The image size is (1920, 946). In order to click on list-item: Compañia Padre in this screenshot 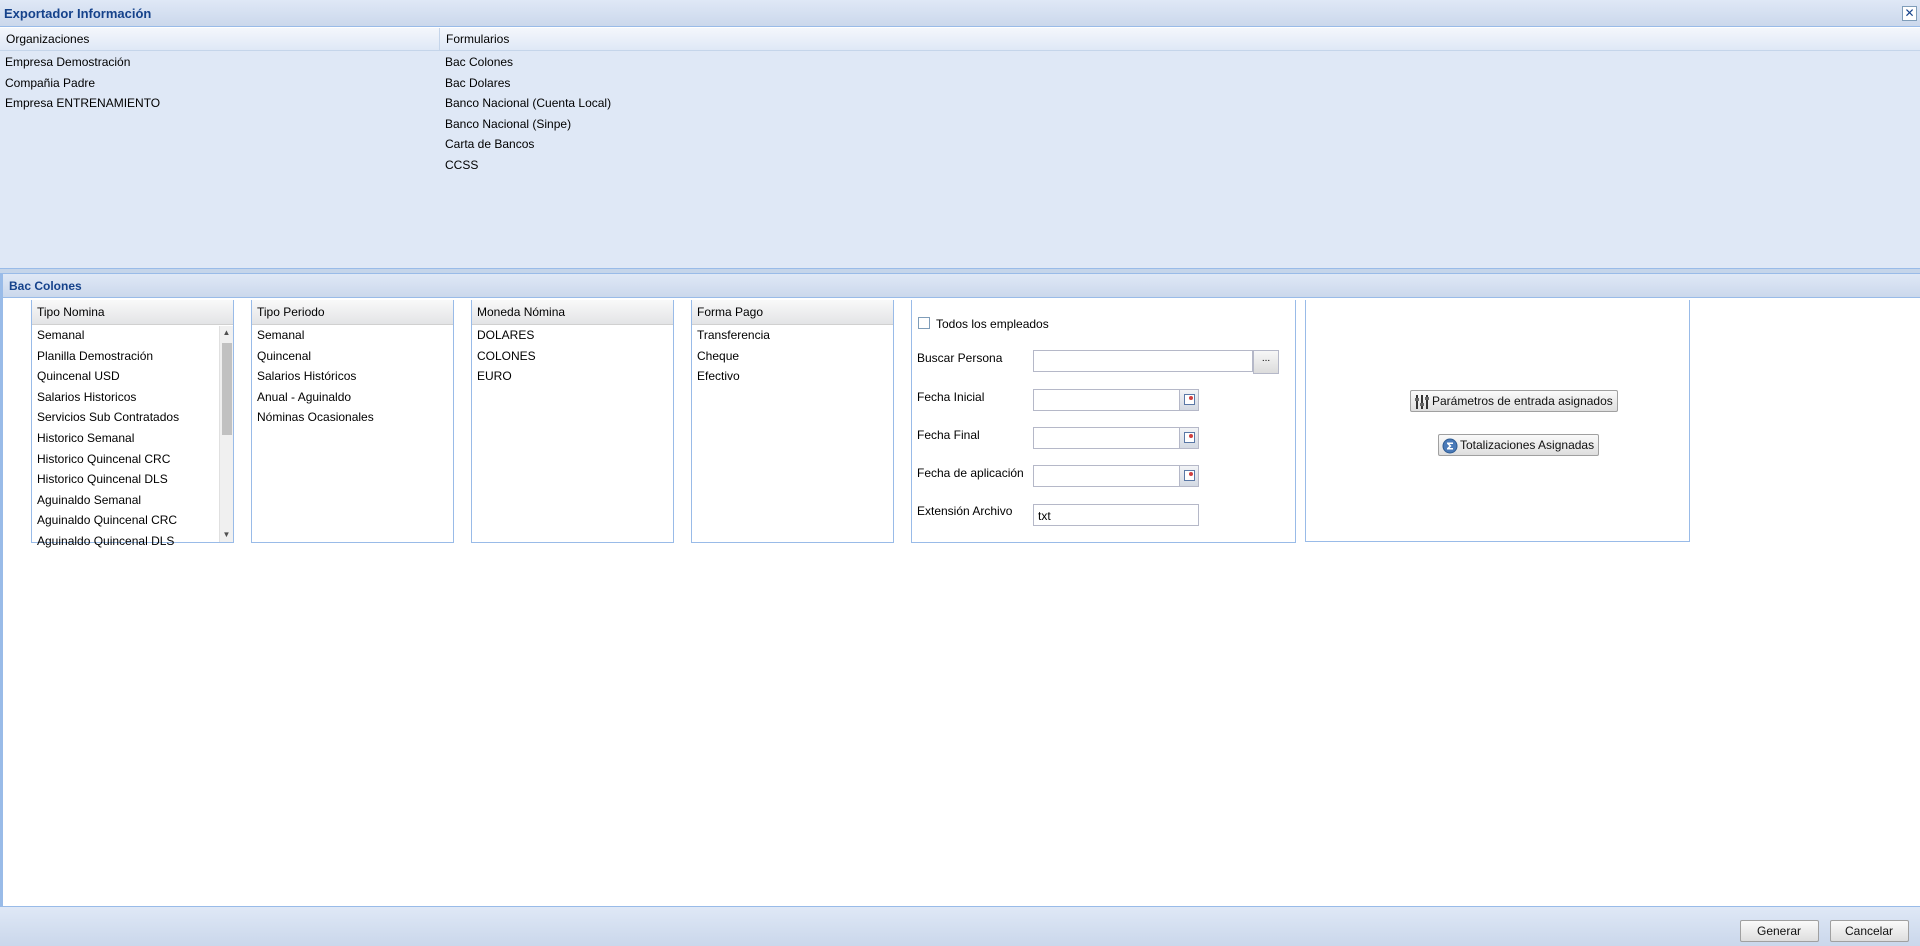, I will do `click(219, 83)`.